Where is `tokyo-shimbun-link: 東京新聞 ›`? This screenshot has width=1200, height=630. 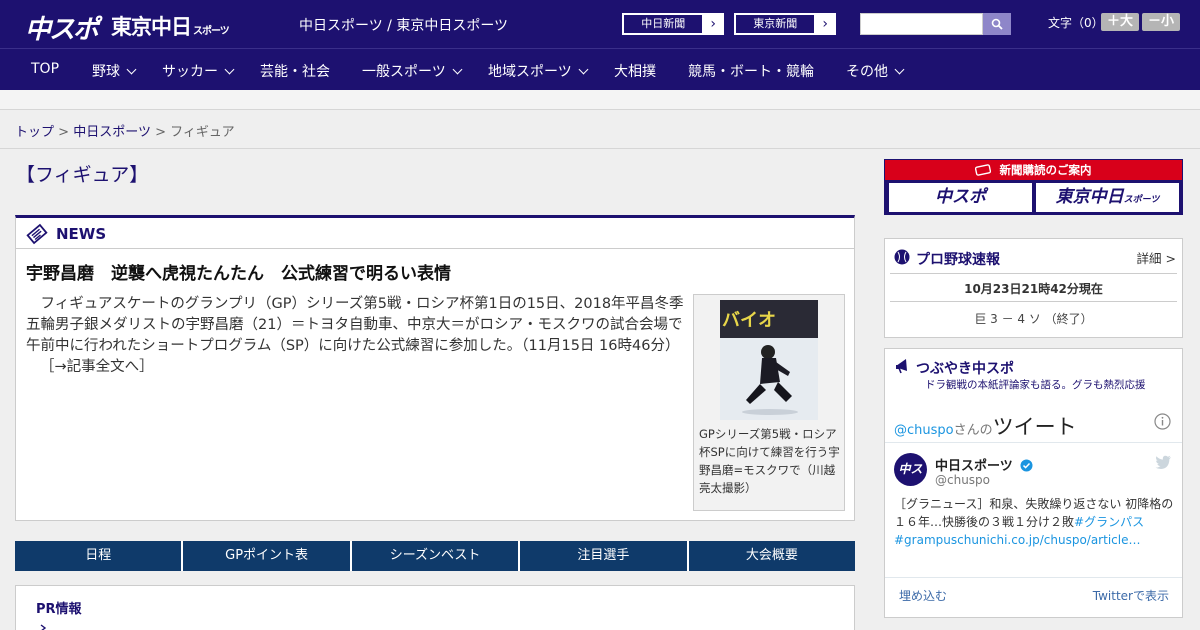 tokyo-shimbun-link: 東京新聞 › is located at coordinates (785, 24).